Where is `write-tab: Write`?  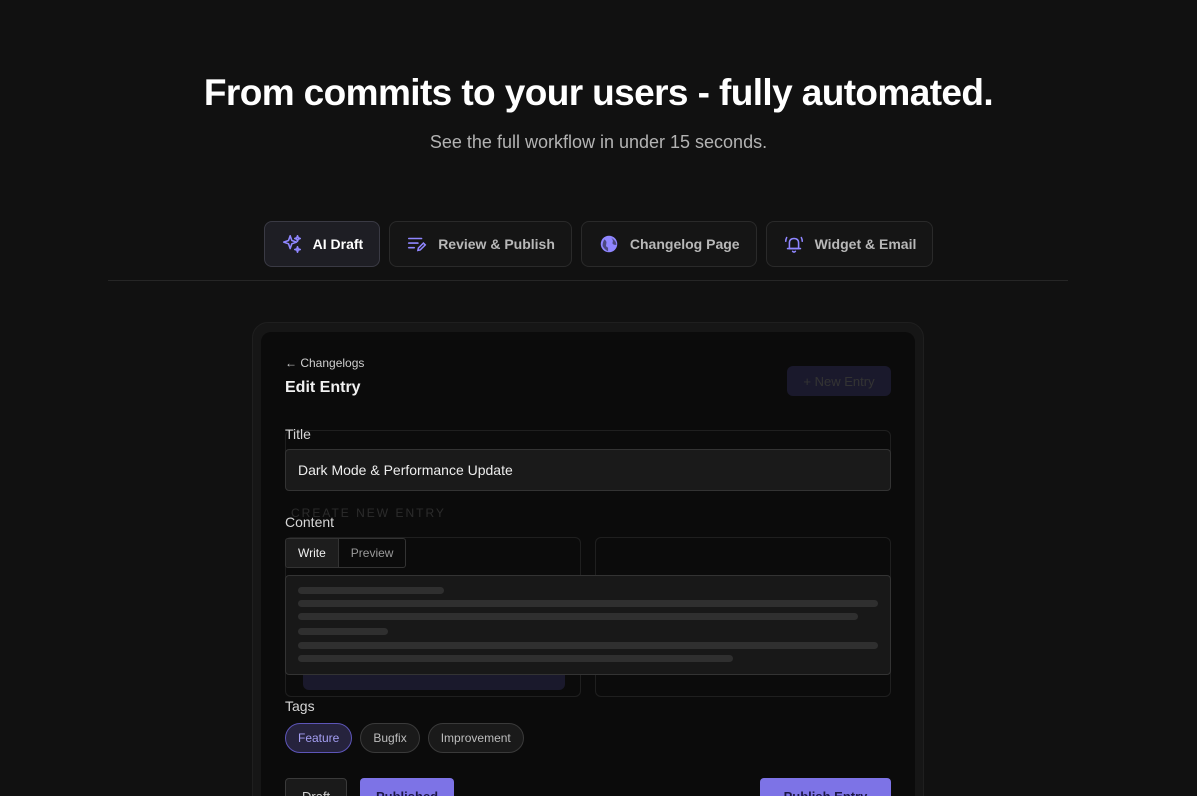
write-tab: Write is located at coordinates (312, 553).